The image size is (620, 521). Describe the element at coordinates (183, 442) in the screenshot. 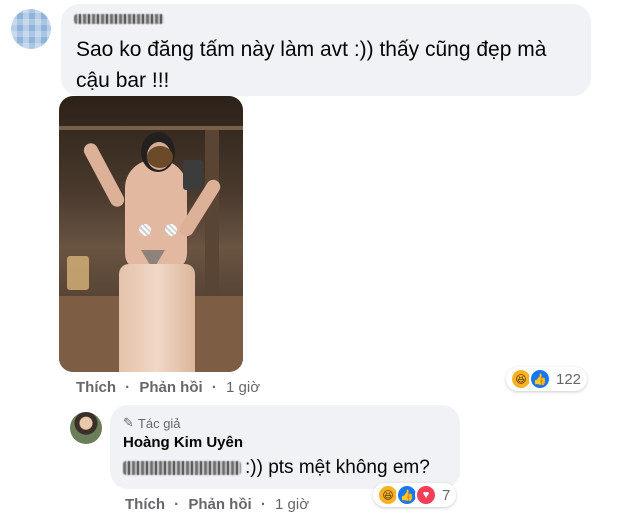

I see `reply-author-name: Hoàng Kim Uyên` at that location.